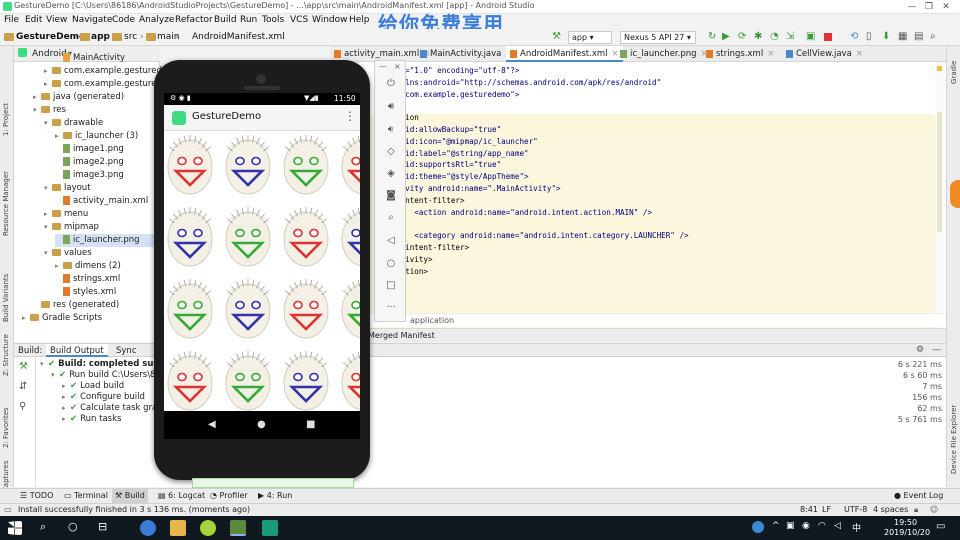 This screenshot has width=960, height=540. What do you see at coordinates (126, 351) in the screenshot?
I see `sync-tab: Sync` at bounding box center [126, 351].